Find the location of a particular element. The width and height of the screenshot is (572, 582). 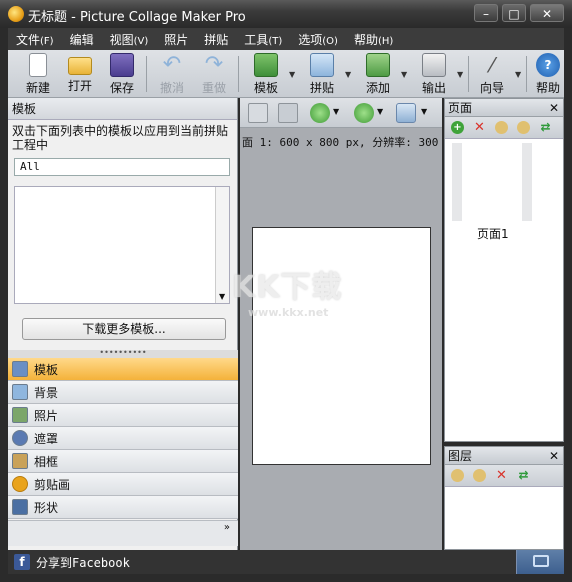

wizard-dropdown-icon: ▼ is located at coordinates (518, 74).